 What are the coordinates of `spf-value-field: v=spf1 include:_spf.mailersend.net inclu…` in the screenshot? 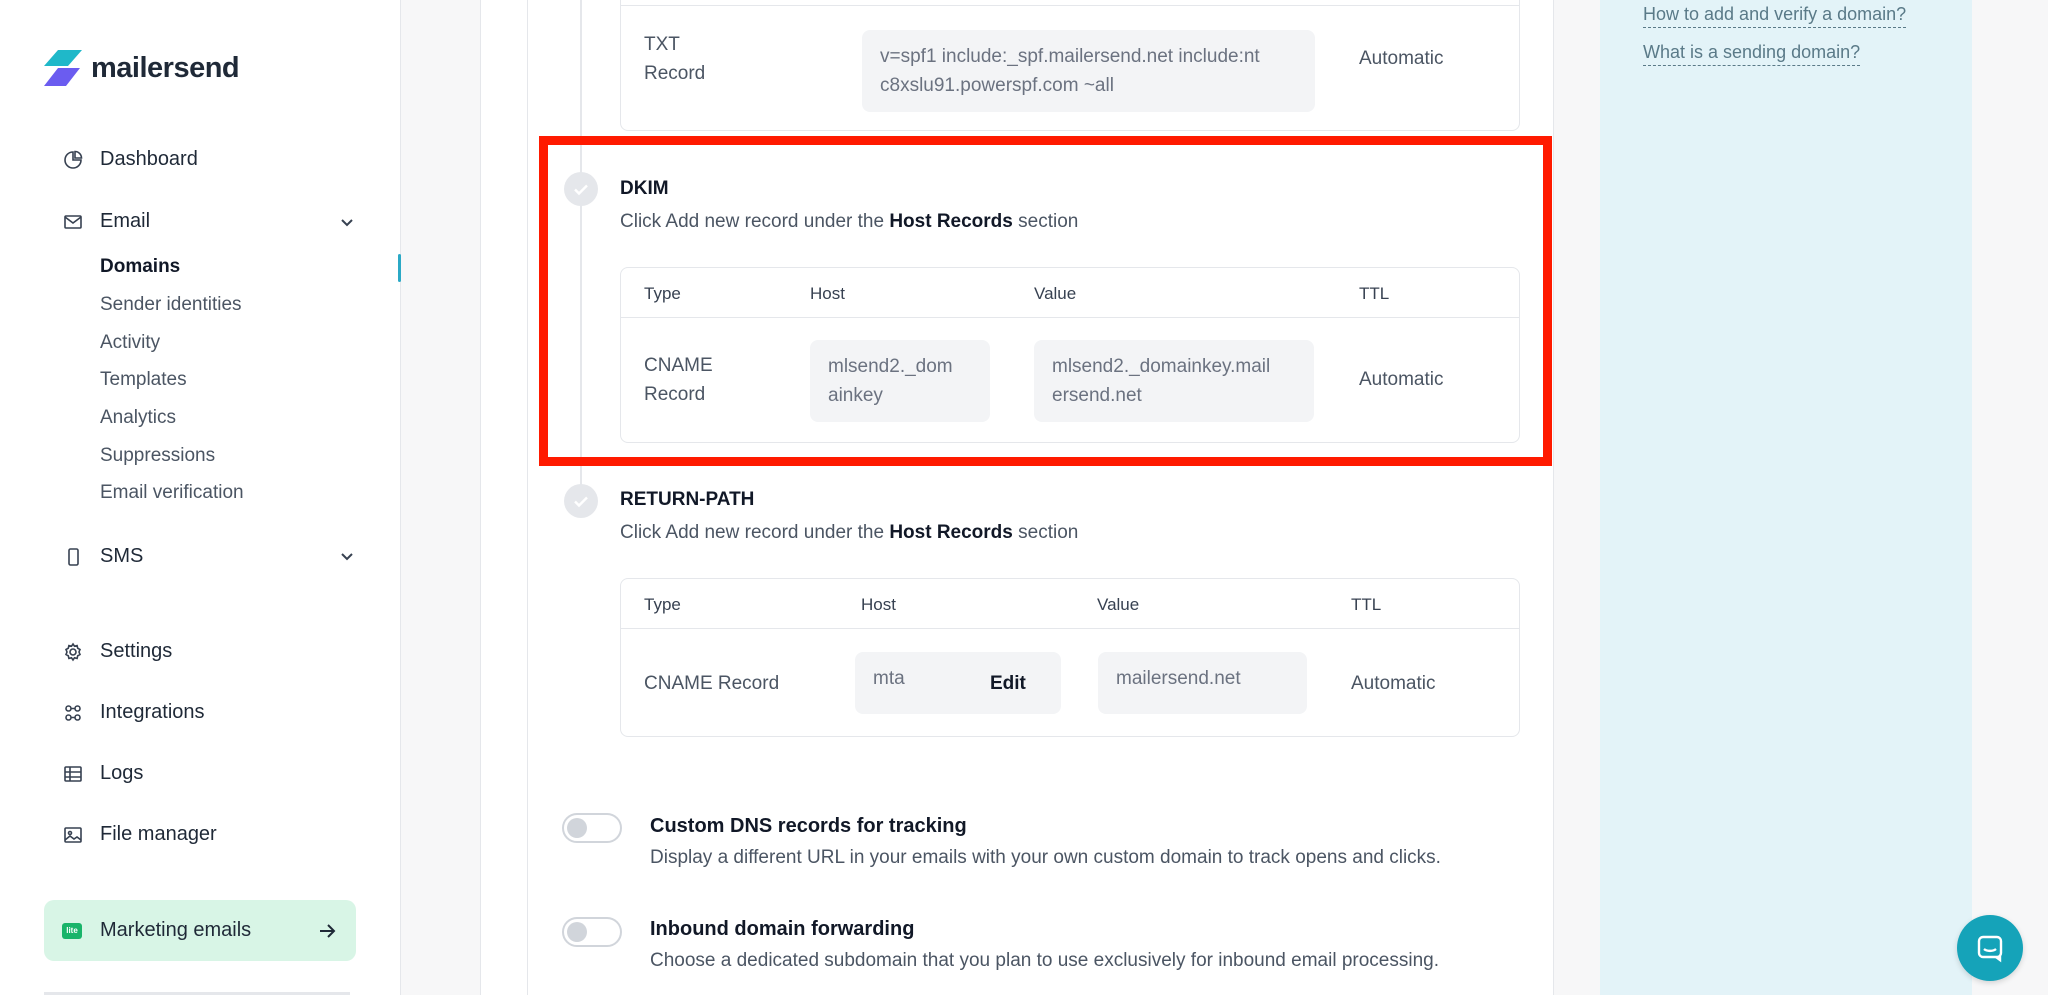 It's located at (1088, 71).